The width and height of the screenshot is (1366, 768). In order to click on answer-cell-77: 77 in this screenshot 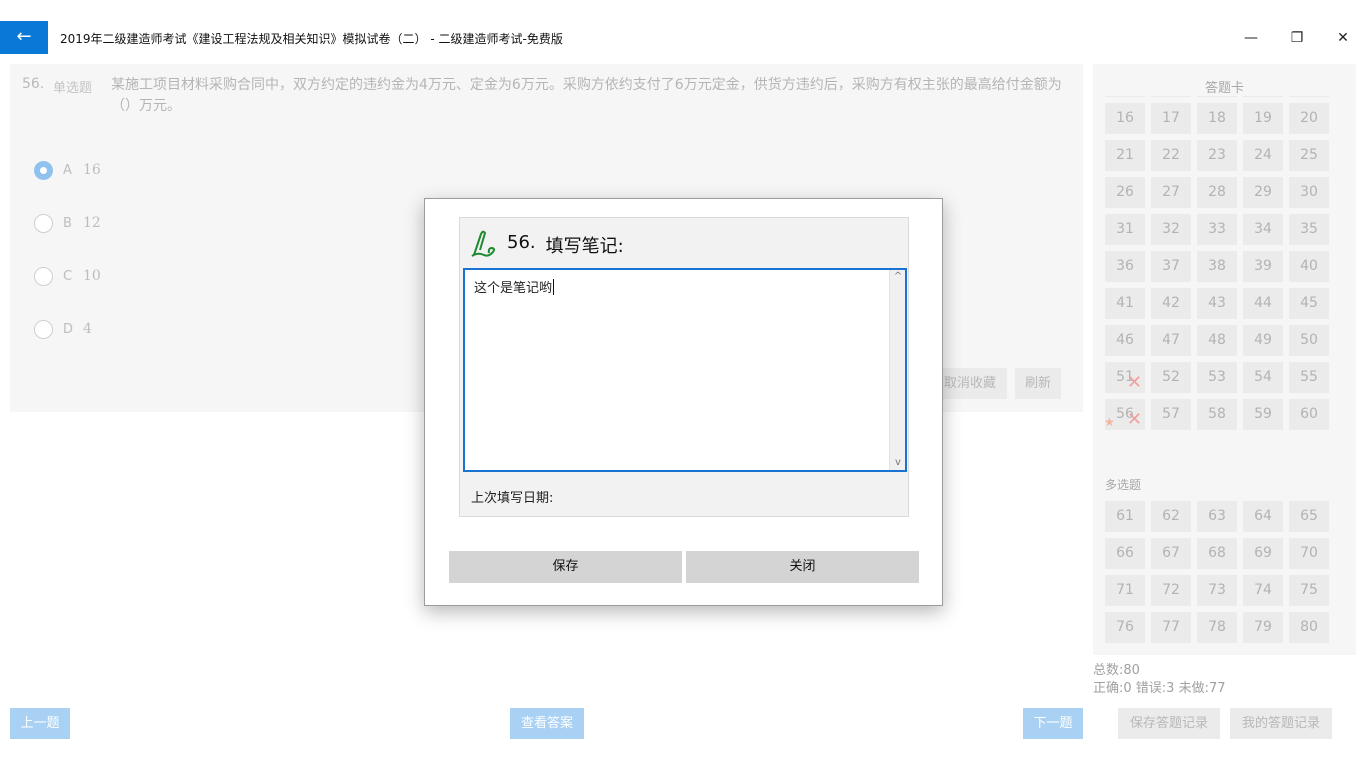, I will do `click(1171, 627)`.